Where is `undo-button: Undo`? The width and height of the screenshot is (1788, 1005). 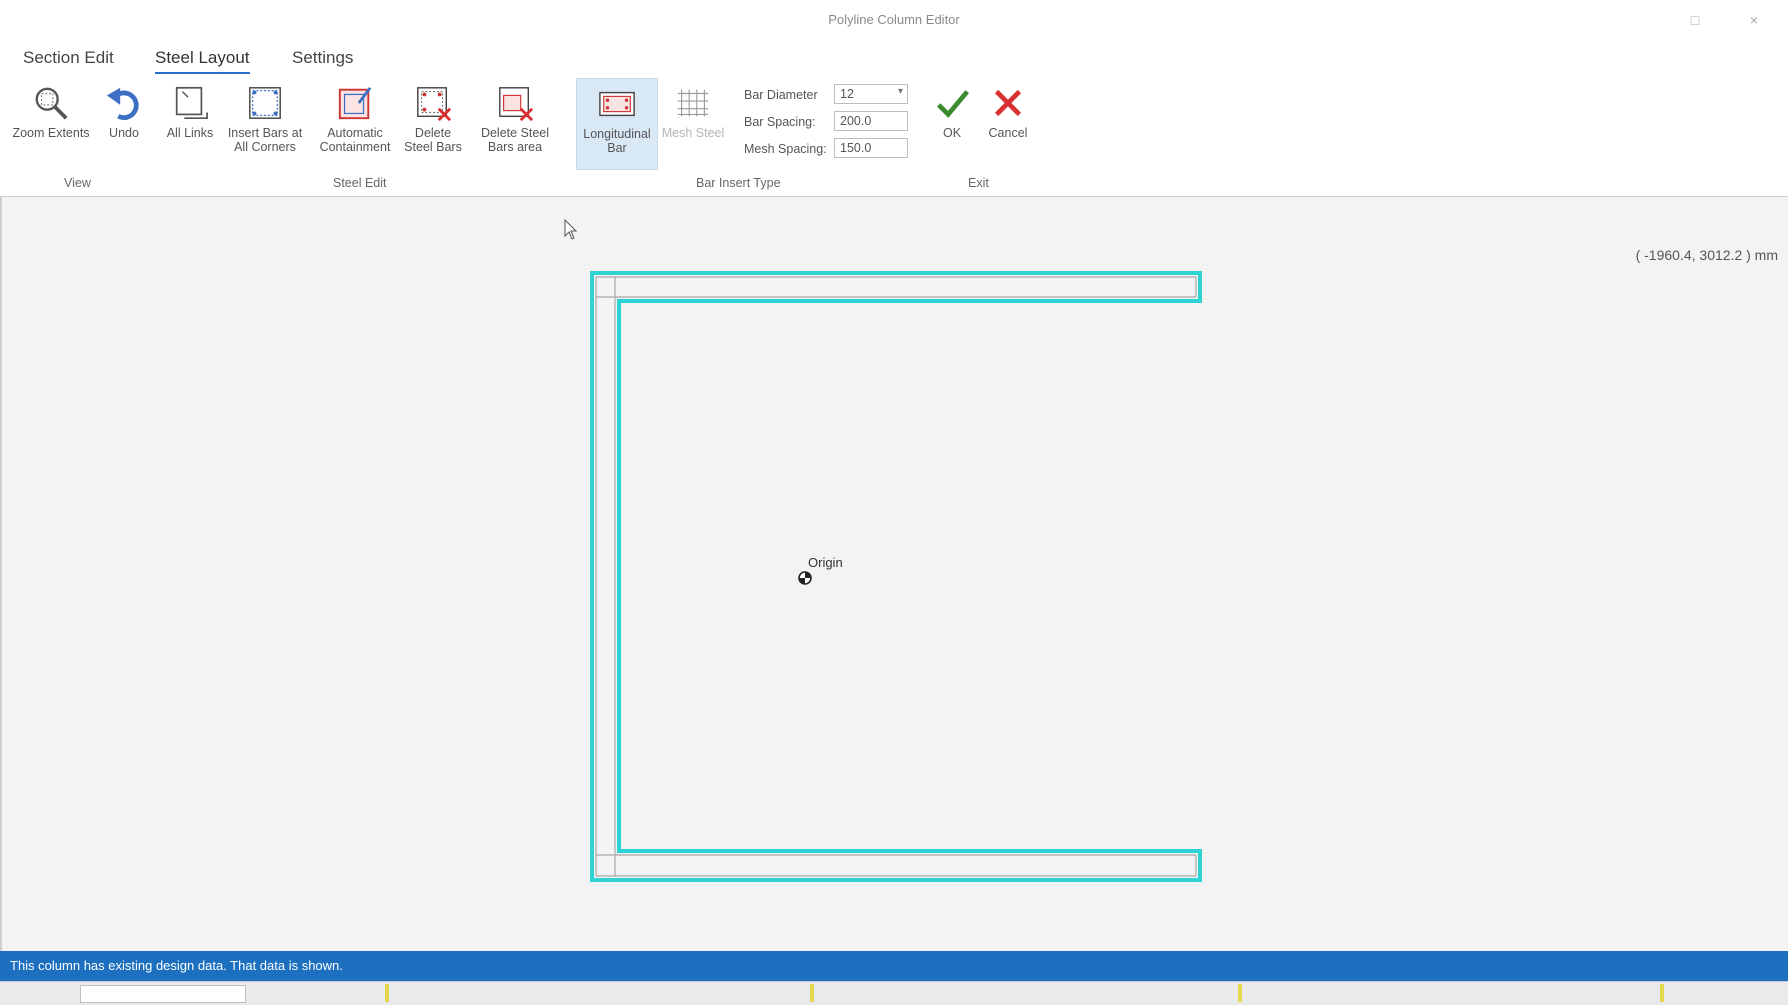
undo-button: Undo is located at coordinates (124, 109).